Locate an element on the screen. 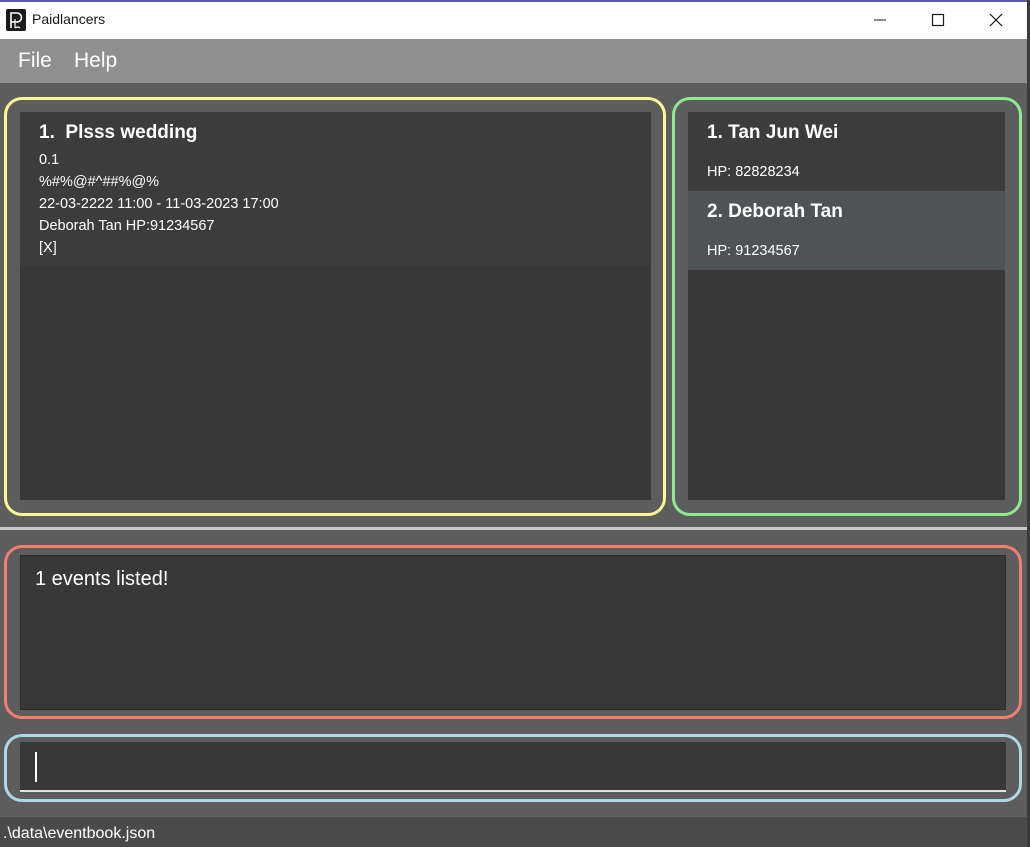 The height and width of the screenshot is (847, 1030). event-name: Plsss wedding is located at coordinates (131, 132).